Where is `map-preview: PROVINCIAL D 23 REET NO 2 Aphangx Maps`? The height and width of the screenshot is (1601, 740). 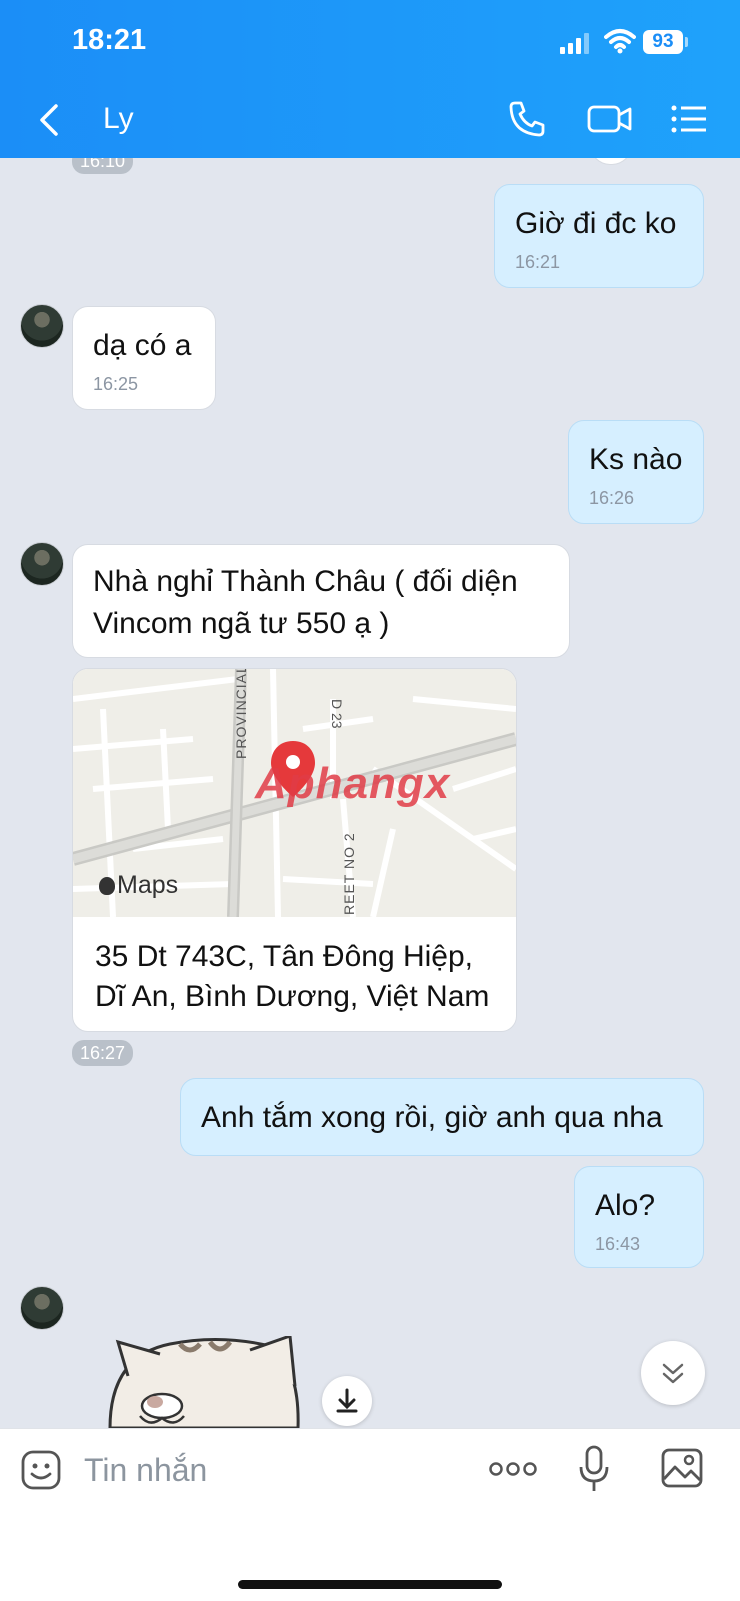 map-preview: PROVINCIAL D 23 REET NO 2 Aphangx Maps is located at coordinates (294, 793).